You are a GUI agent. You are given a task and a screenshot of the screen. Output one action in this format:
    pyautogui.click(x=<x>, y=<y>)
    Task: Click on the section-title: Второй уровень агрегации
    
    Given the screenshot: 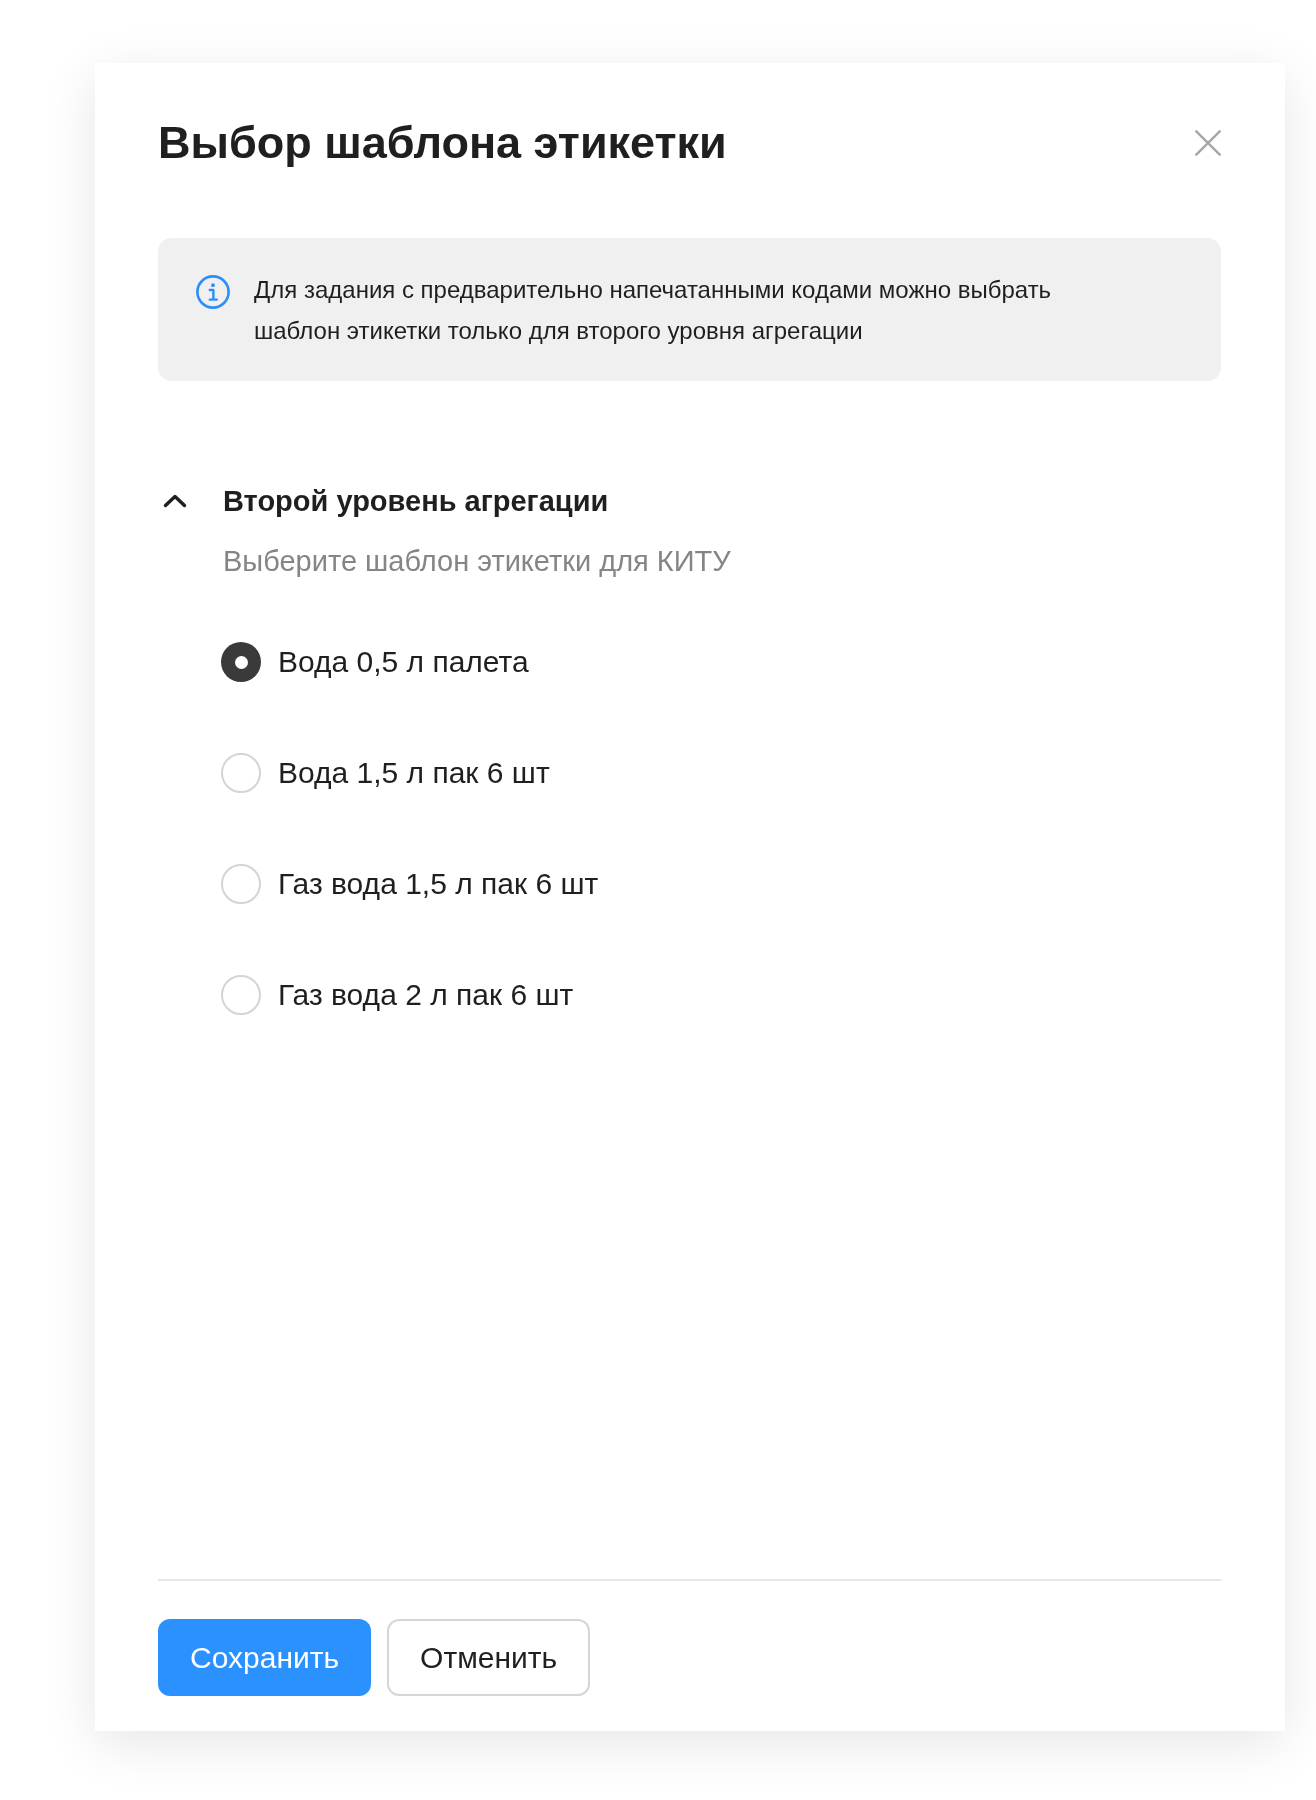 What is the action you would take?
    pyautogui.click(x=416, y=501)
    